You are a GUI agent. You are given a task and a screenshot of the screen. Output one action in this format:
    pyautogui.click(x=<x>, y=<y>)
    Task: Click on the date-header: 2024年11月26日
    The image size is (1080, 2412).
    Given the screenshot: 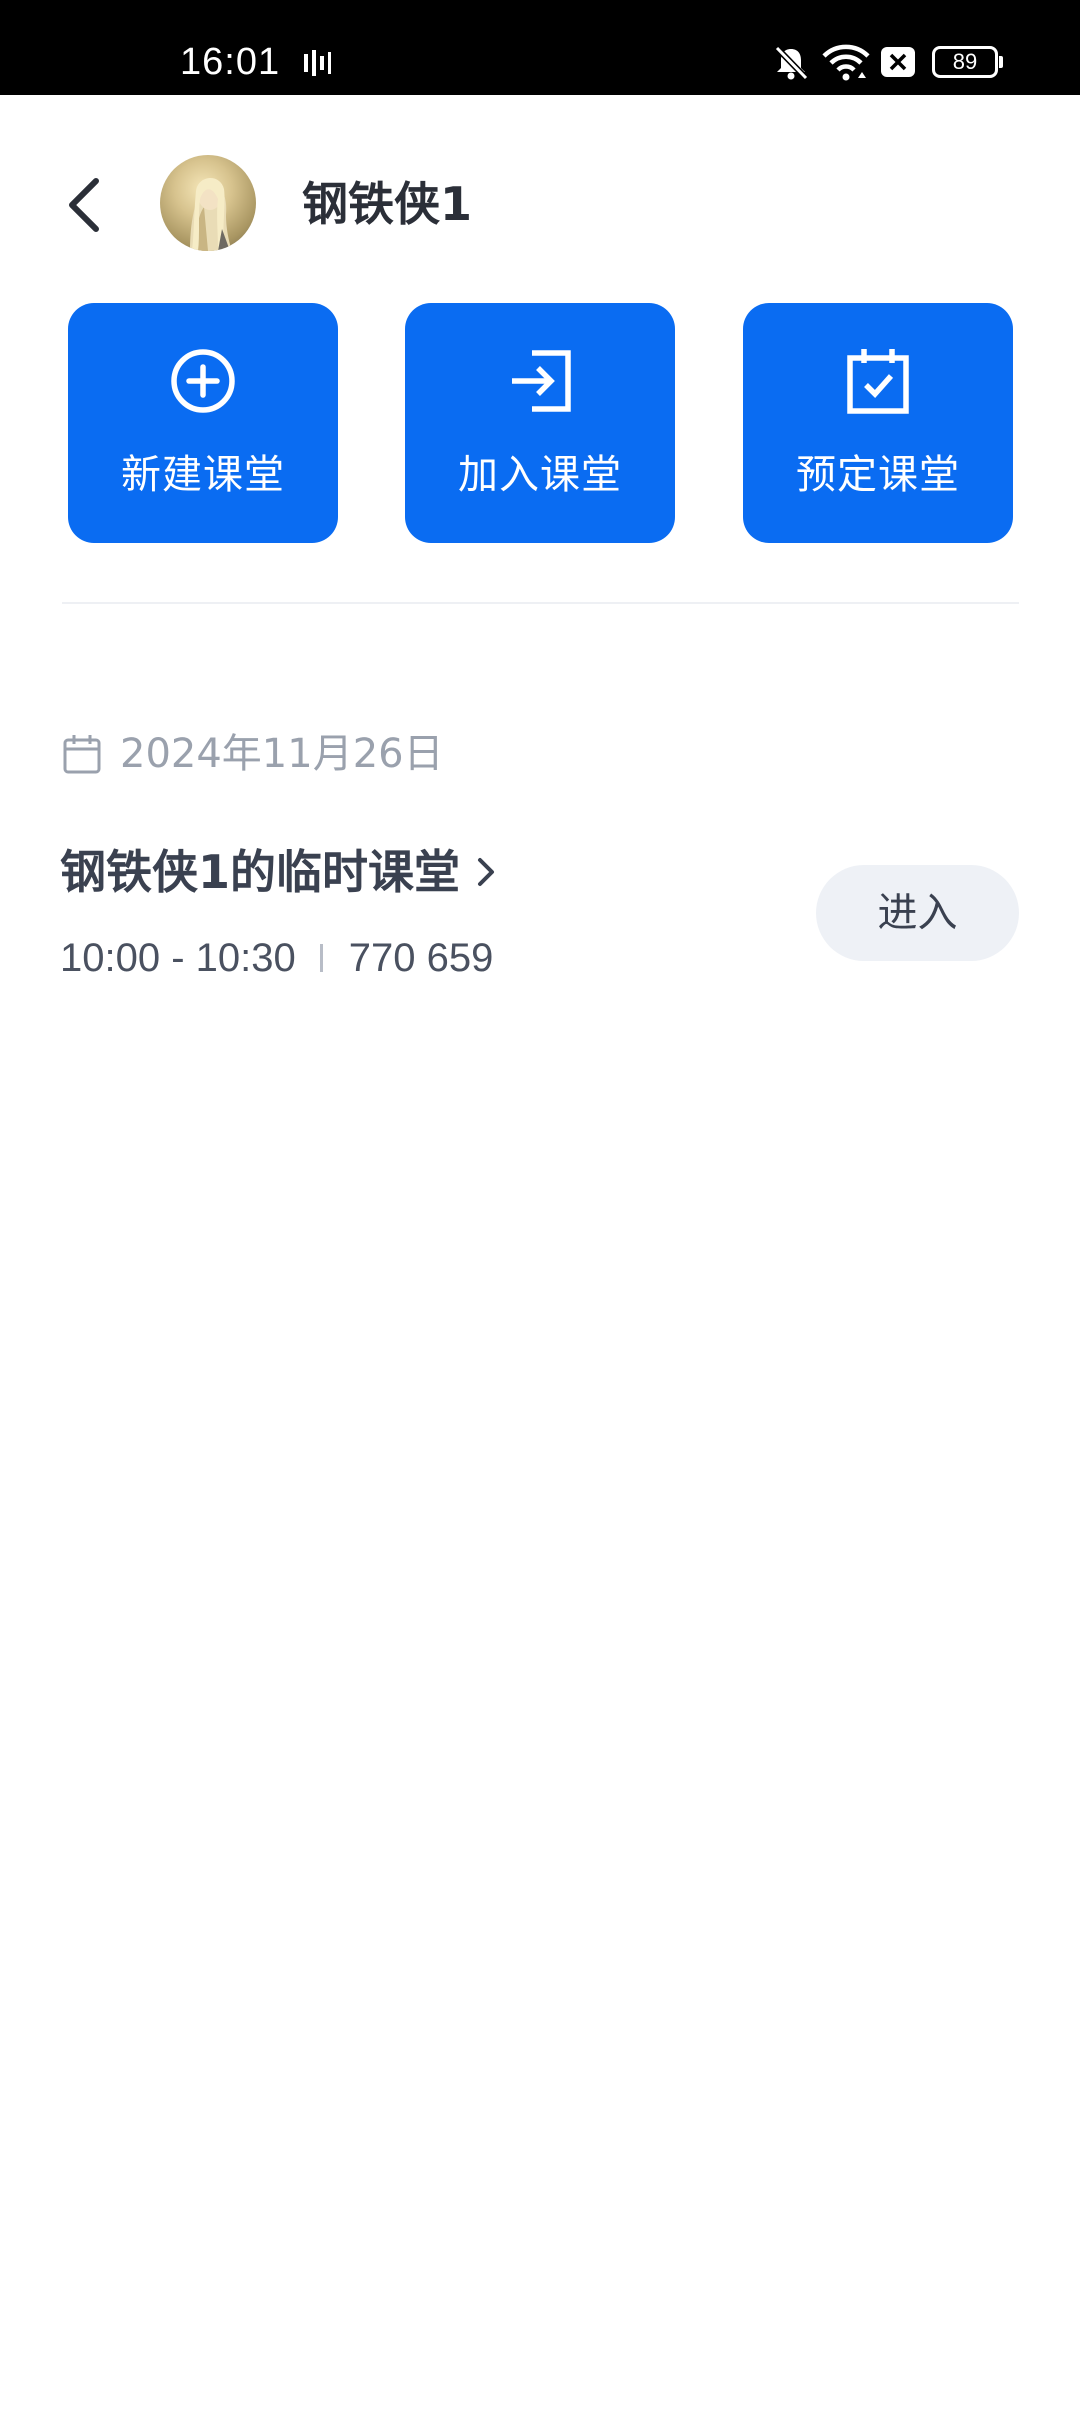 What is the action you would take?
    pyautogui.click(x=253, y=754)
    